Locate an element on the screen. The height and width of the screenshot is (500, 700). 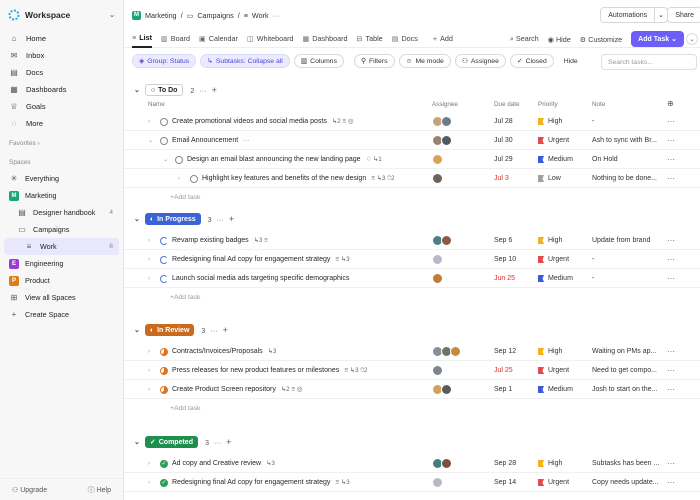
tab-board: ▥ Board is located at coordinates (175, 39).